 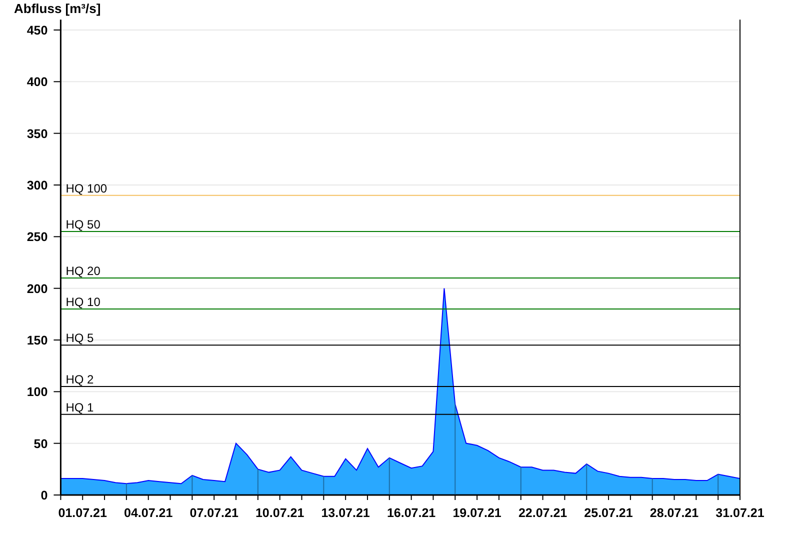 What do you see at coordinates (37, 237) in the screenshot?
I see `y-tick-label: 250` at bounding box center [37, 237].